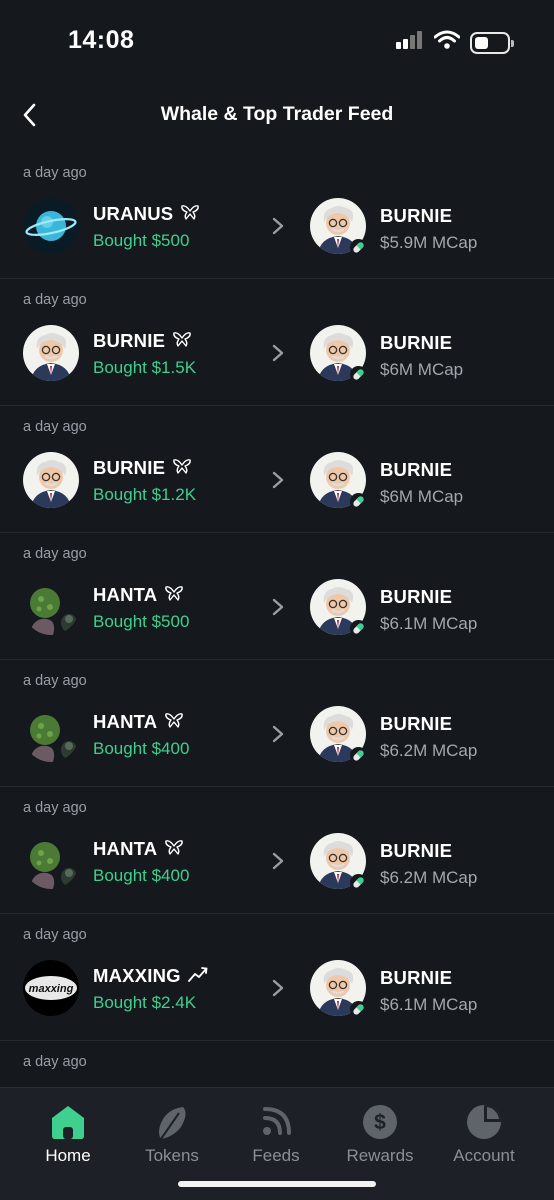  I want to click on header: Whale & Top Trader Feed, so click(277, 116).